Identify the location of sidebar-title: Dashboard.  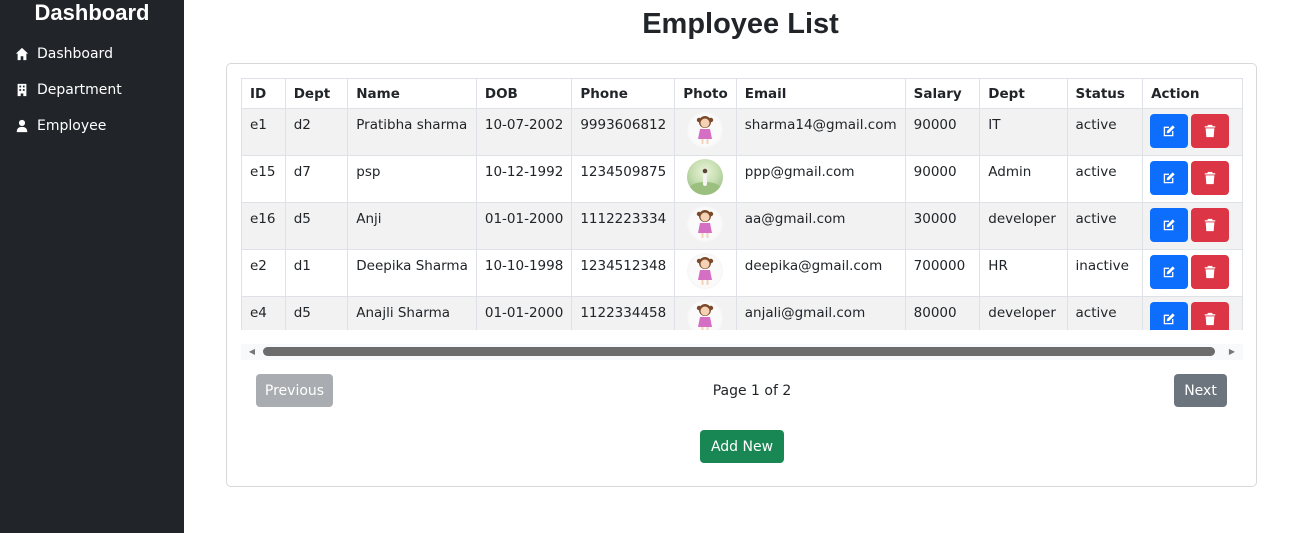
(92, 12).